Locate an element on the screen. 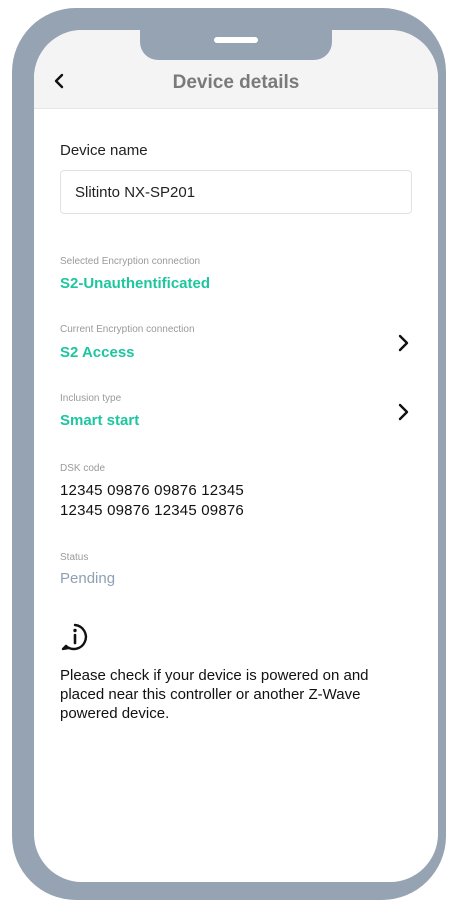 This screenshot has width=450, height=905. selected-encryption-value: S2-Unauthentificated is located at coordinates (135, 283).